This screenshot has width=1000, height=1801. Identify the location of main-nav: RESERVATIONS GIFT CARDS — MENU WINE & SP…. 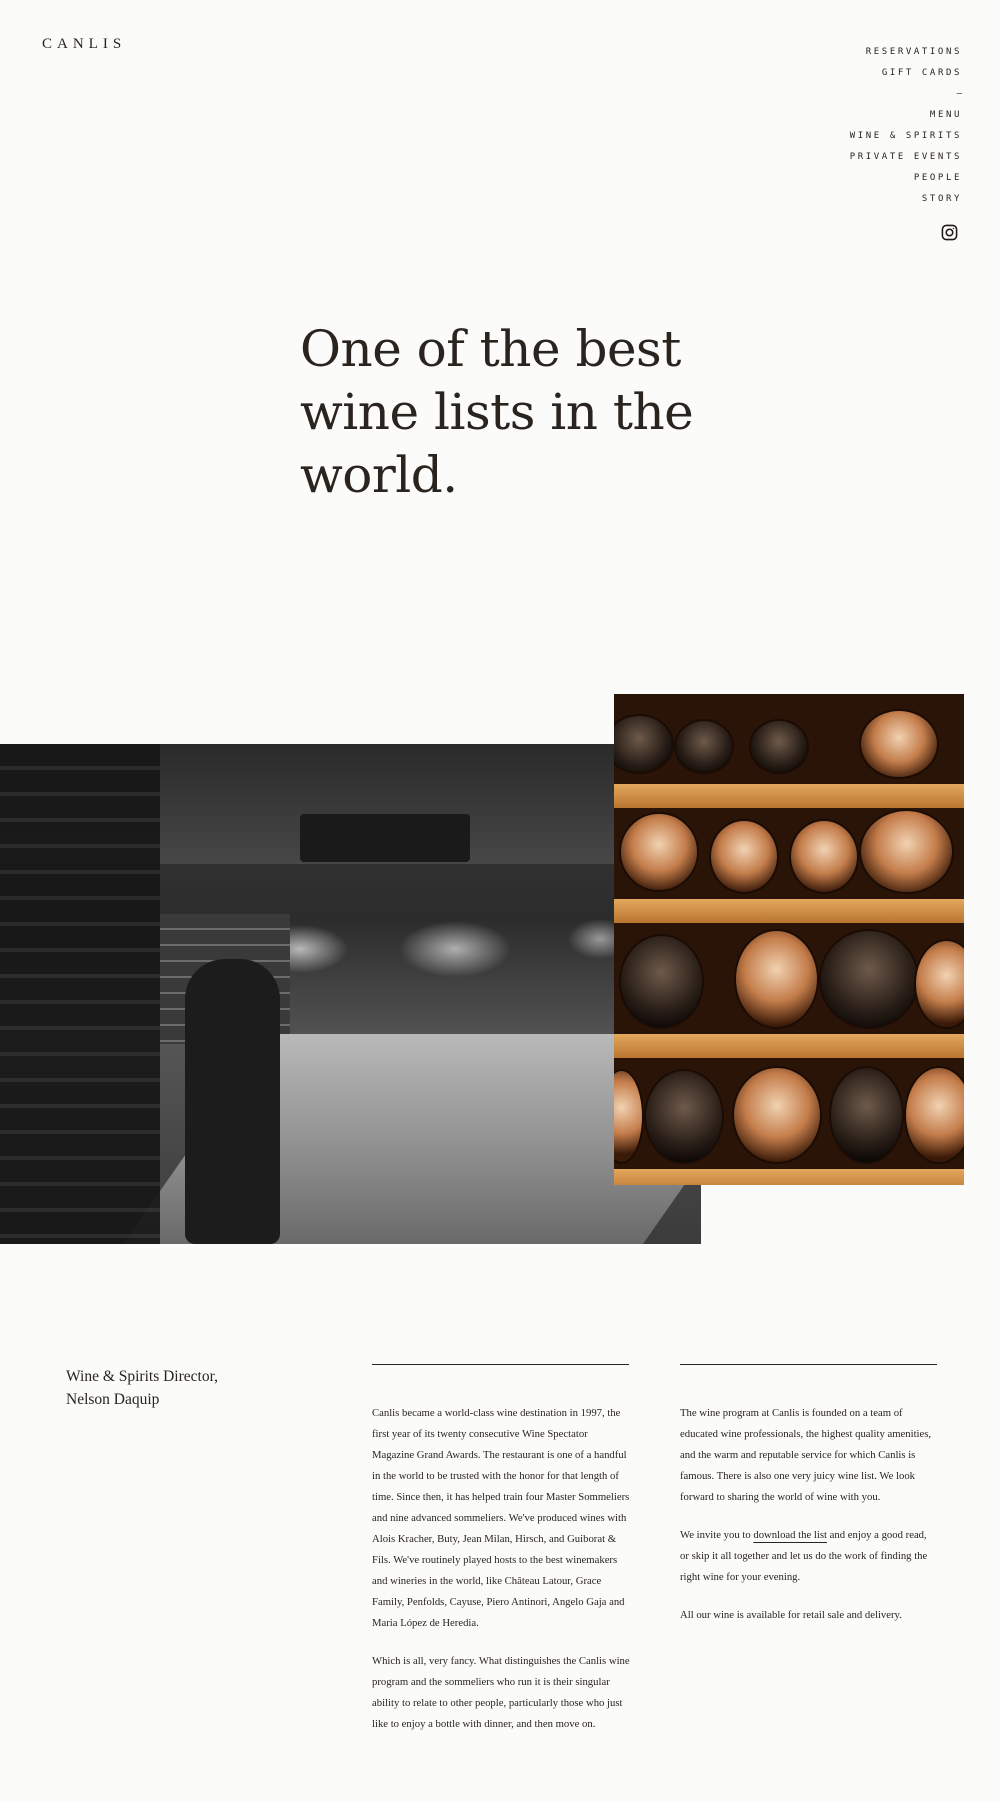
(906, 126).